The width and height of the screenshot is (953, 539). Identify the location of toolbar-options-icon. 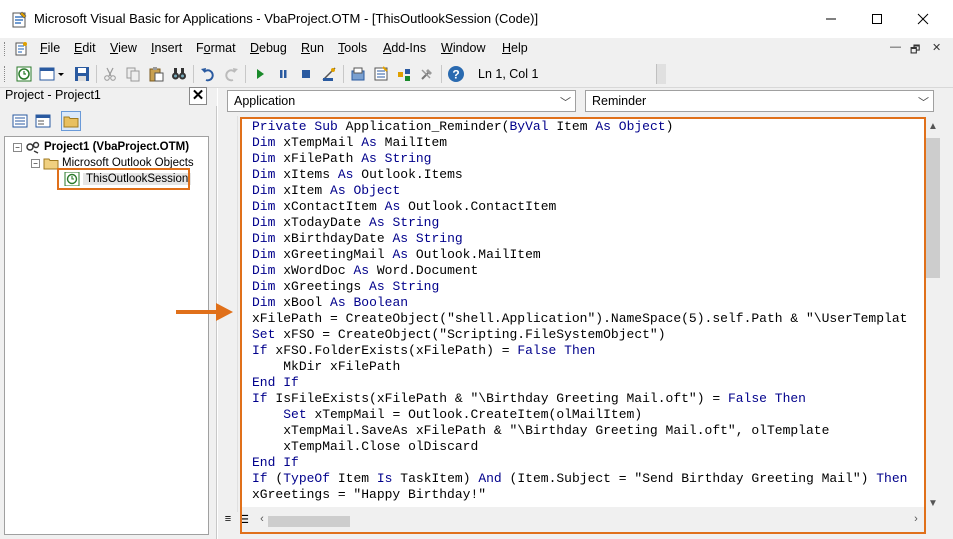
(661, 74).